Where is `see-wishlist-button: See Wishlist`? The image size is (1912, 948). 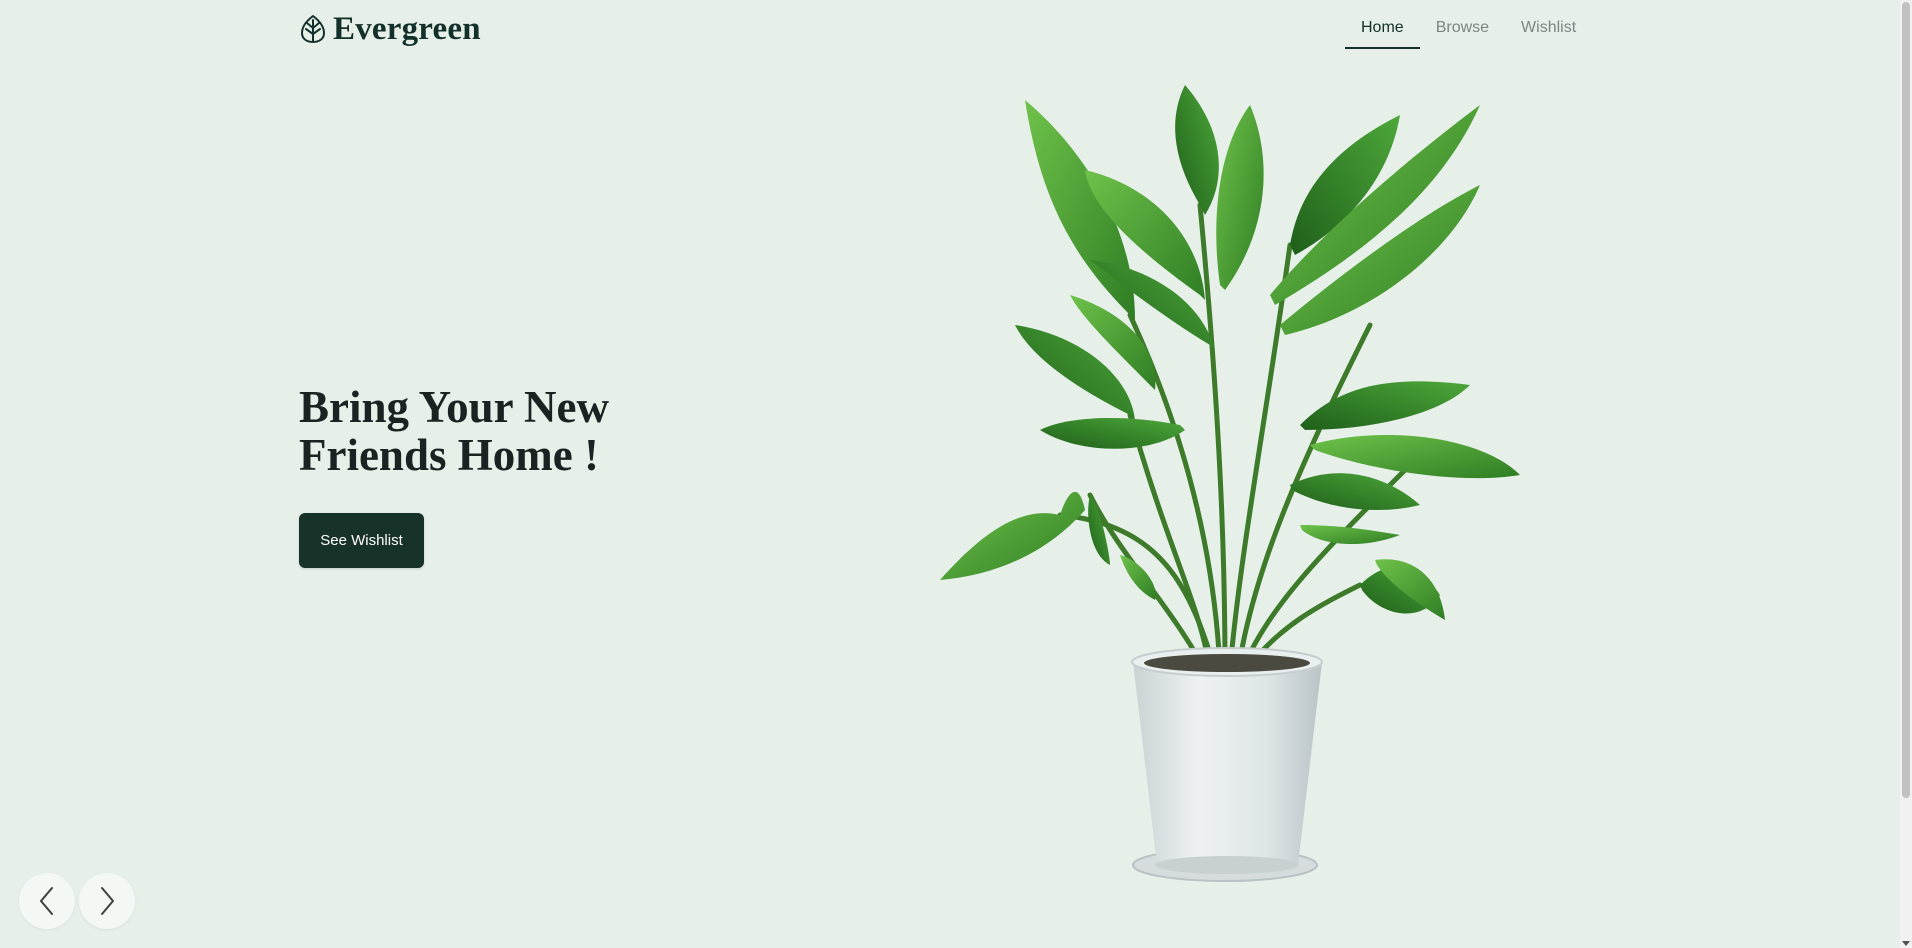
see-wishlist-button: See Wishlist is located at coordinates (361, 540).